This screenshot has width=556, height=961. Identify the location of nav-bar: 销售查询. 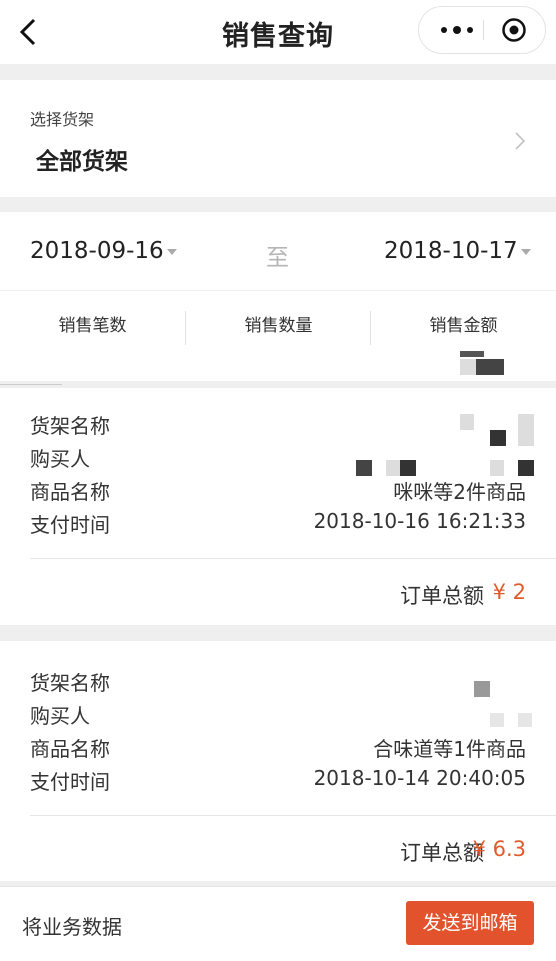
(278, 32).